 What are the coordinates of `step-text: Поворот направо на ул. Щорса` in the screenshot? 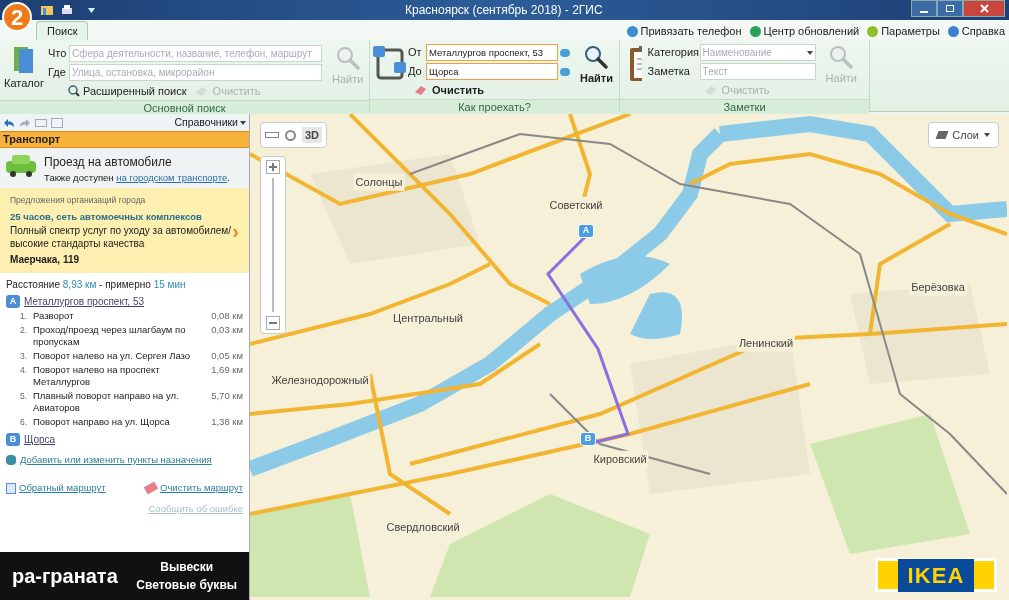 It's located at (102, 422).